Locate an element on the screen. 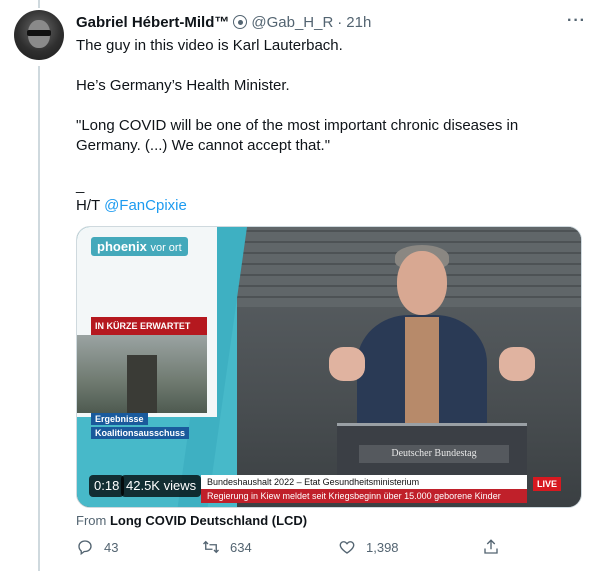 This screenshot has width=598, height=571. inset-picture is located at coordinates (142, 374).